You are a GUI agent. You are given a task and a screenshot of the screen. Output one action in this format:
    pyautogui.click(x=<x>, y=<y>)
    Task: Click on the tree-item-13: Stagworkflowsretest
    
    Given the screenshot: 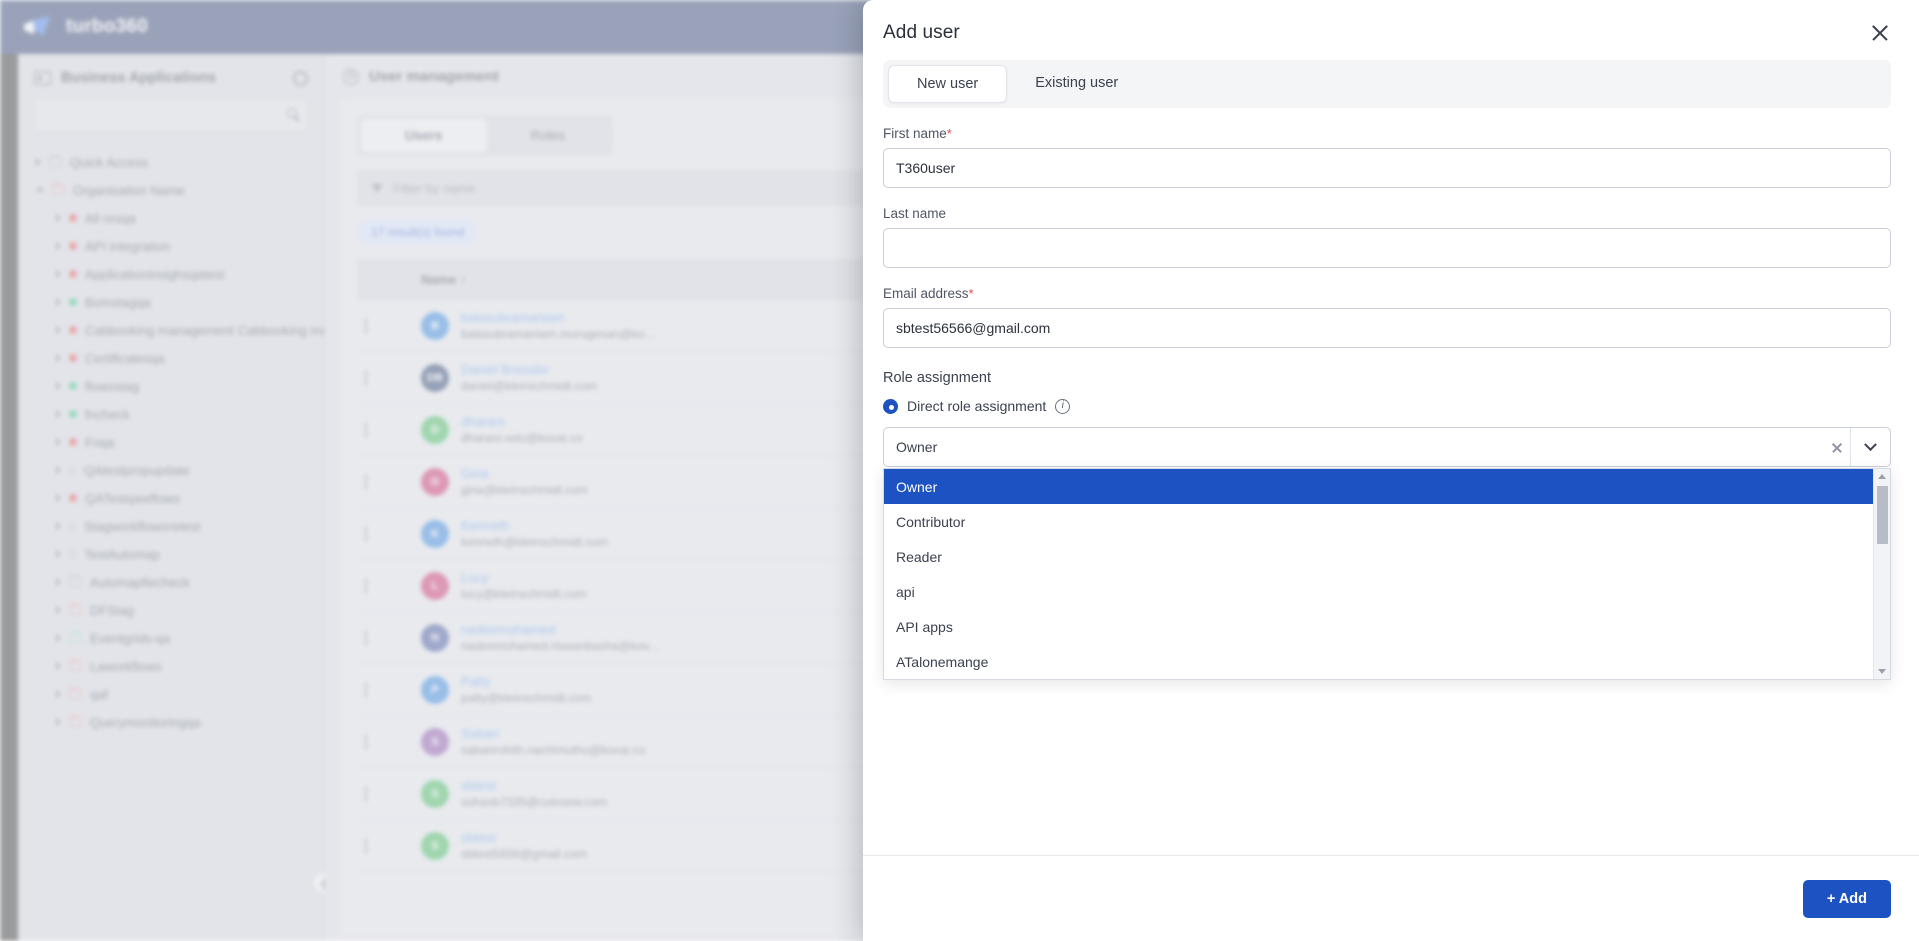 What is the action you would take?
    pyautogui.click(x=171, y=526)
    